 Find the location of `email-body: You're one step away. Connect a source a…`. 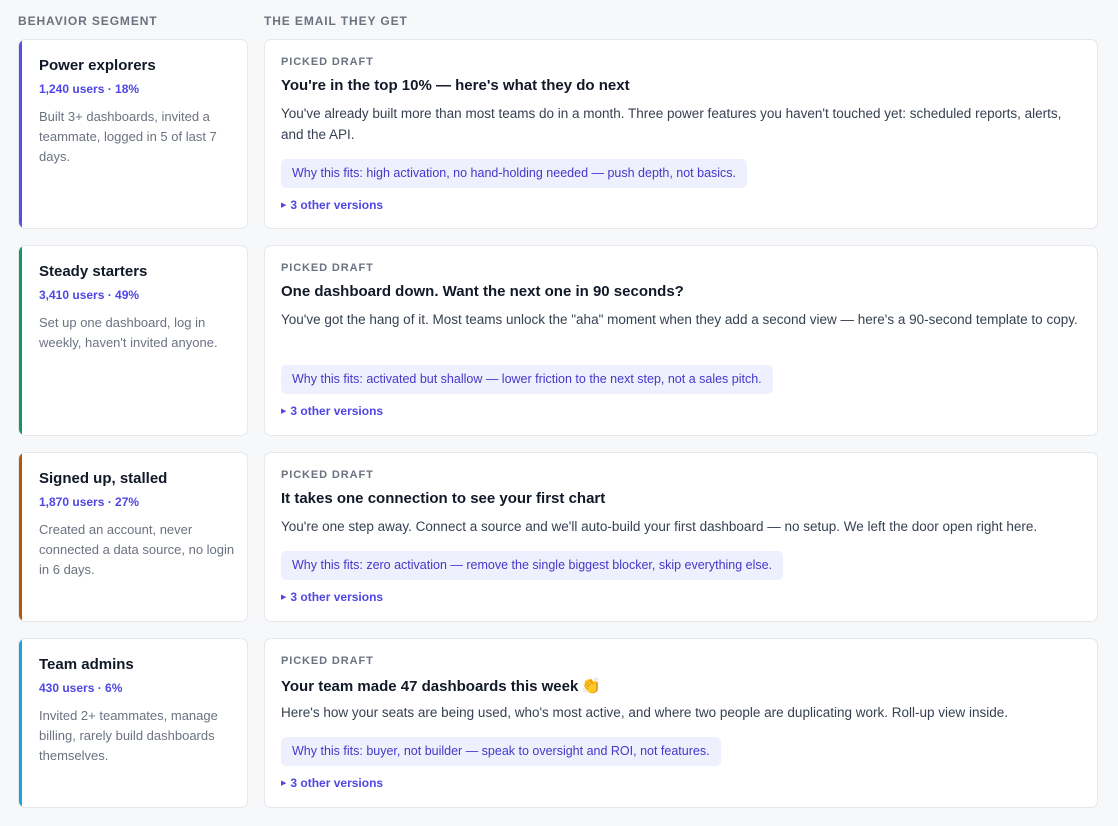

email-body: You're one step away. Connect a source a… is located at coordinates (659, 526).